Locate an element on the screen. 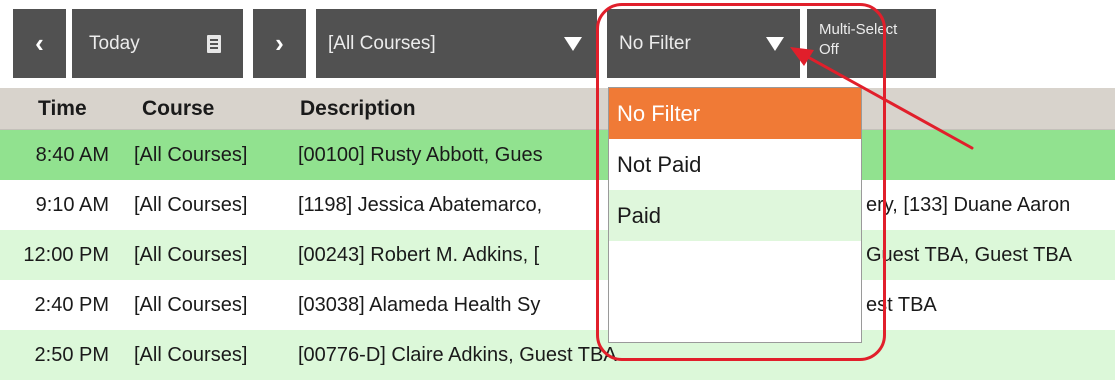 This screenshot has height=380, width=1115. chevron-left-icon: ‹ is located at coordinates (39, 43).